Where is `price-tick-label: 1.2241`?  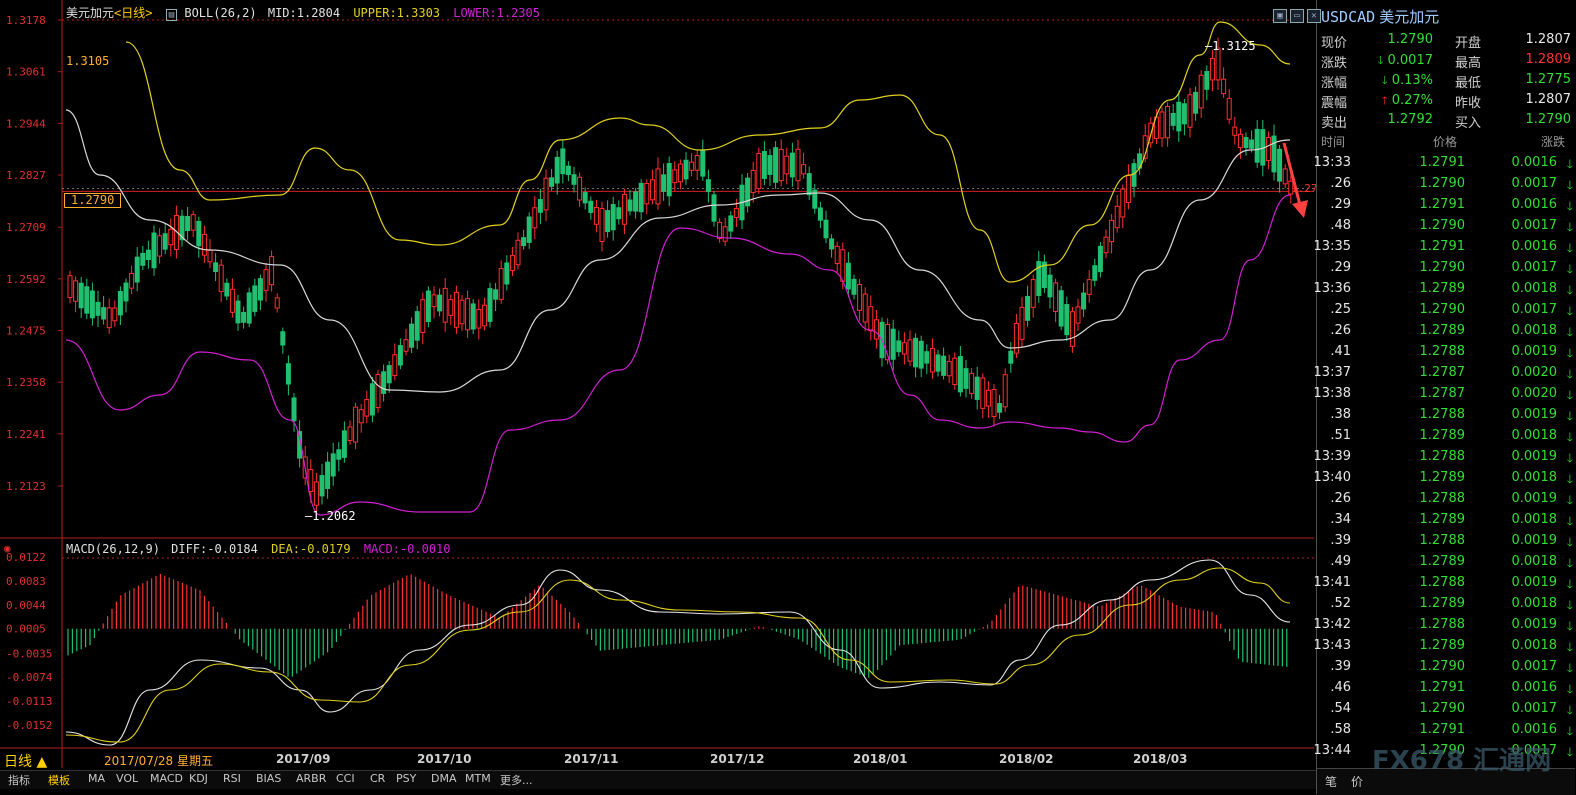 price-tick-label: 1.2241 is located at coordinates (26, 434).